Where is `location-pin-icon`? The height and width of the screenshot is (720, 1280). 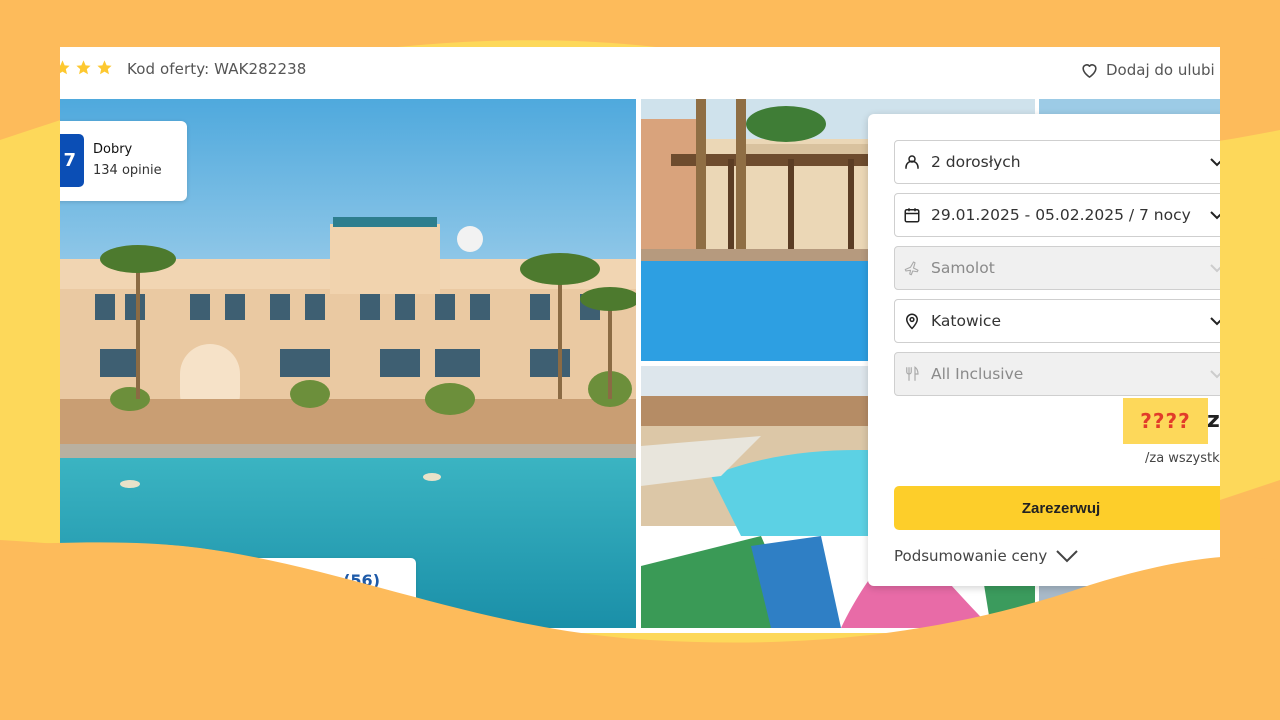
location-pin-icon is located at coordinates (912, 321).